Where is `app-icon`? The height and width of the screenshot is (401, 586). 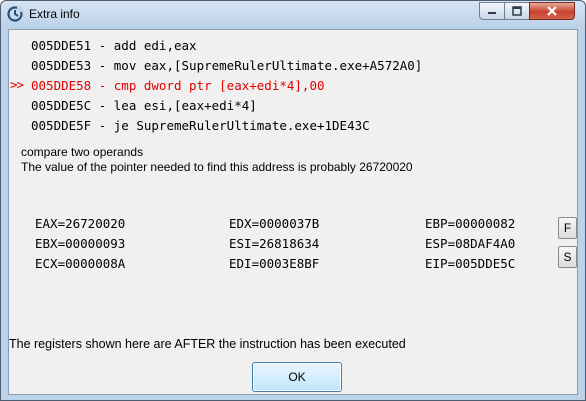
app-icon is located at coordinates (15, 14).